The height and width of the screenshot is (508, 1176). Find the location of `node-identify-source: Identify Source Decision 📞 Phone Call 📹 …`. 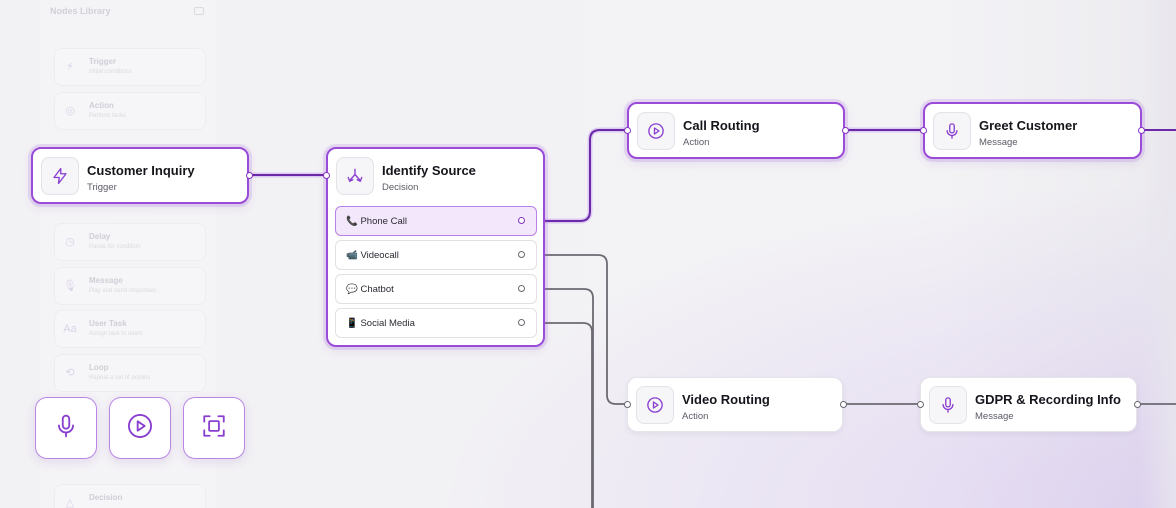

node-identify-source: Identify Source Decision 📞 Phone Call 📹 … is located at coordinates (434, 247).